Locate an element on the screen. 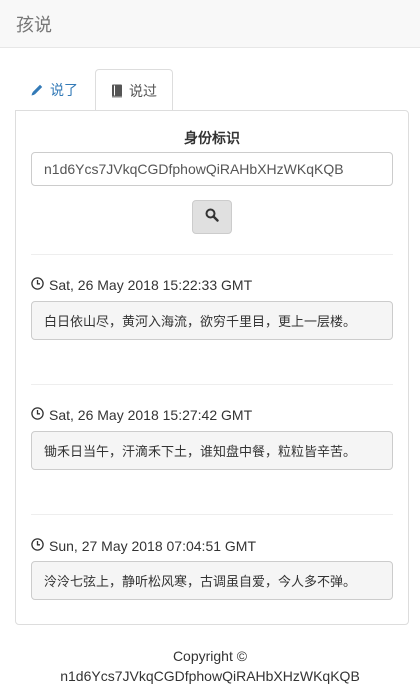  entry-message: 泠泠七弦上，静听松风寒，古调虽自爱，今人多不弹。 is located at coordinates (212, 580).